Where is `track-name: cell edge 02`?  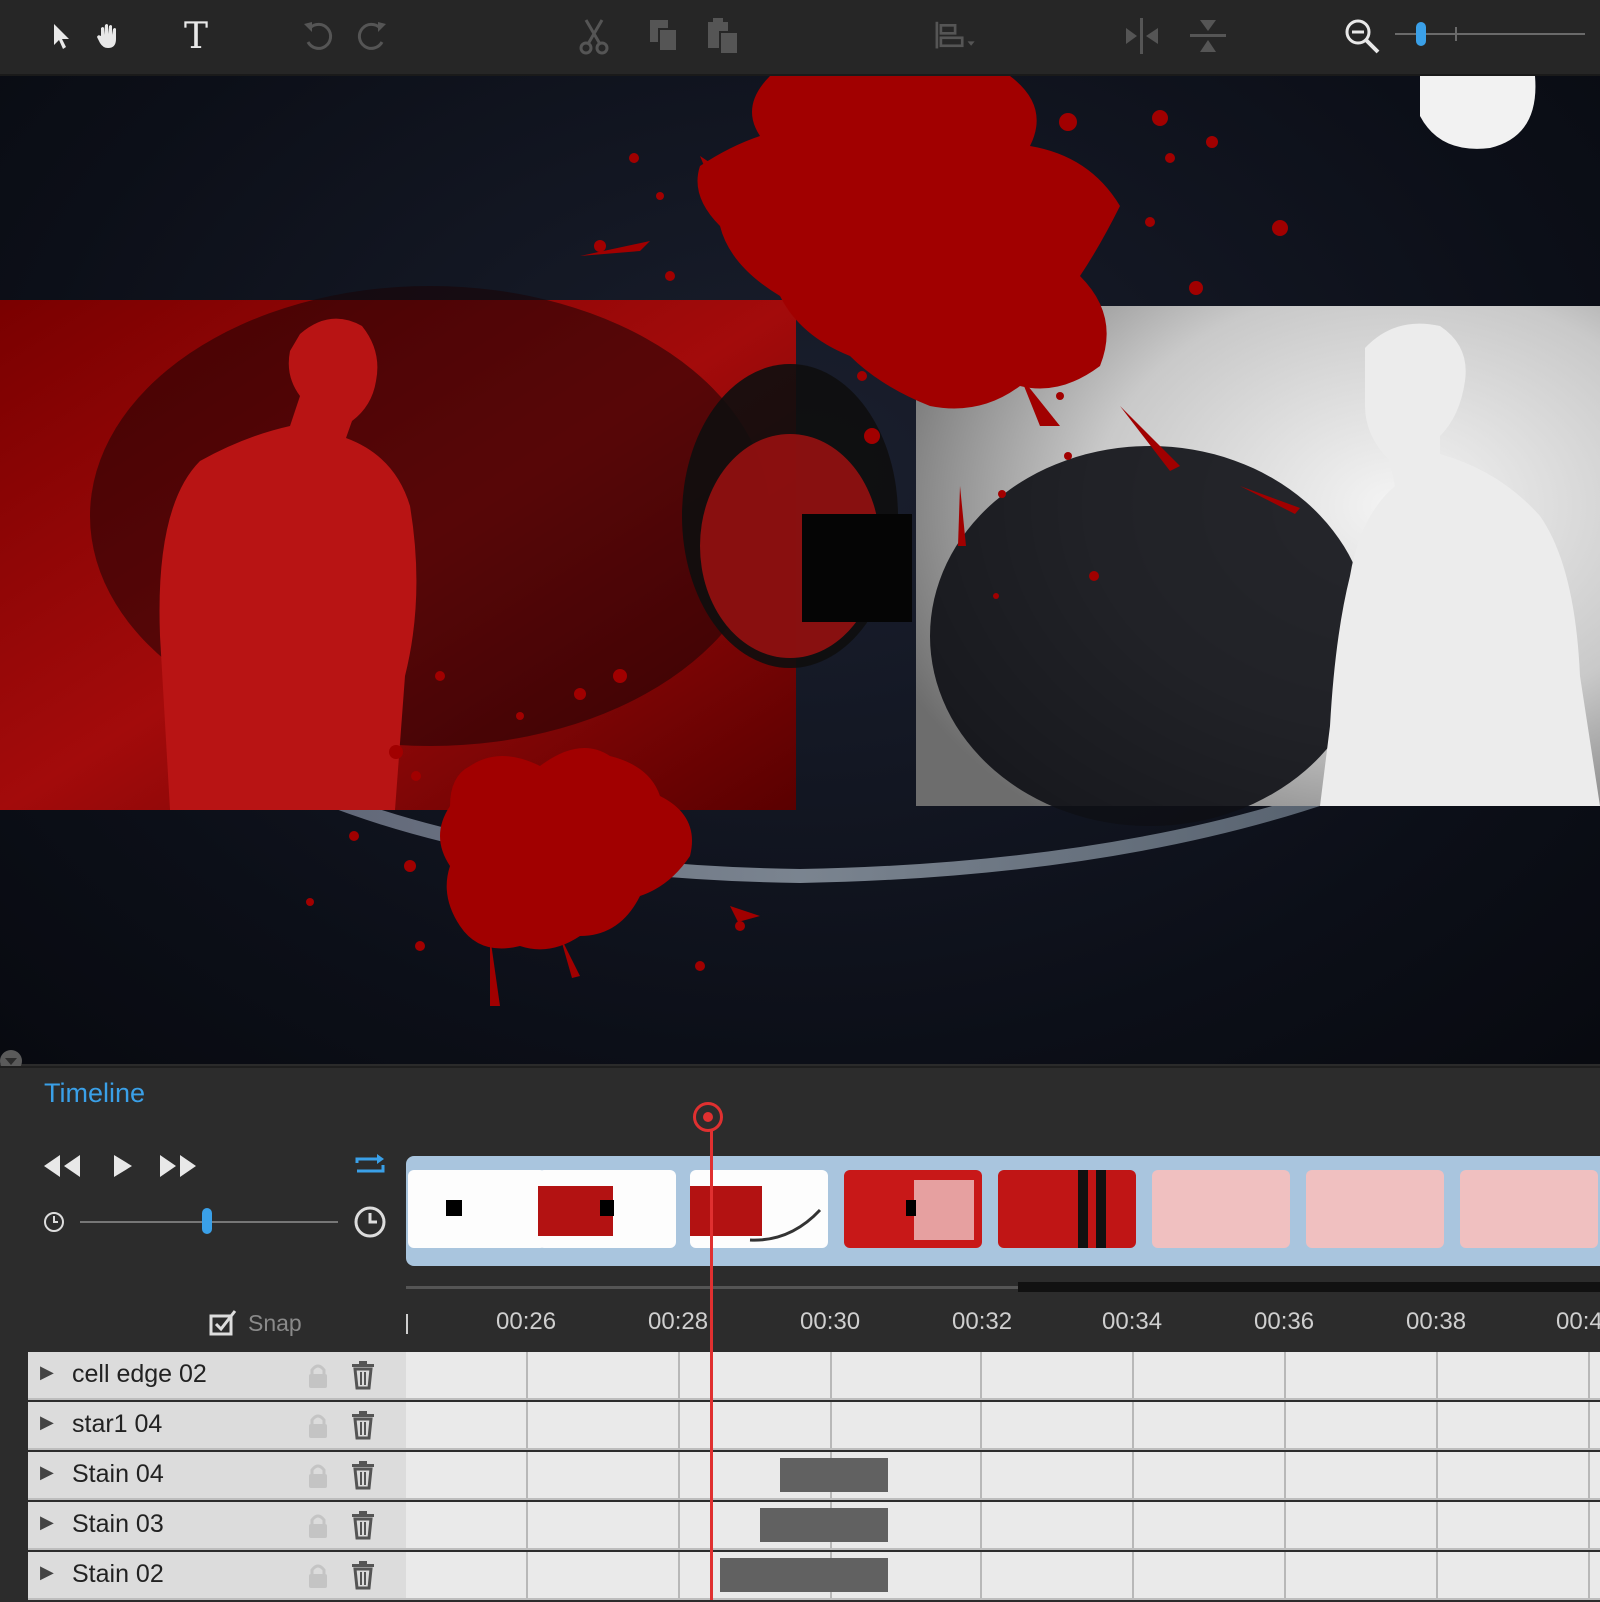 track-name: cell edge 02 is located at coordinates (139, 1374).